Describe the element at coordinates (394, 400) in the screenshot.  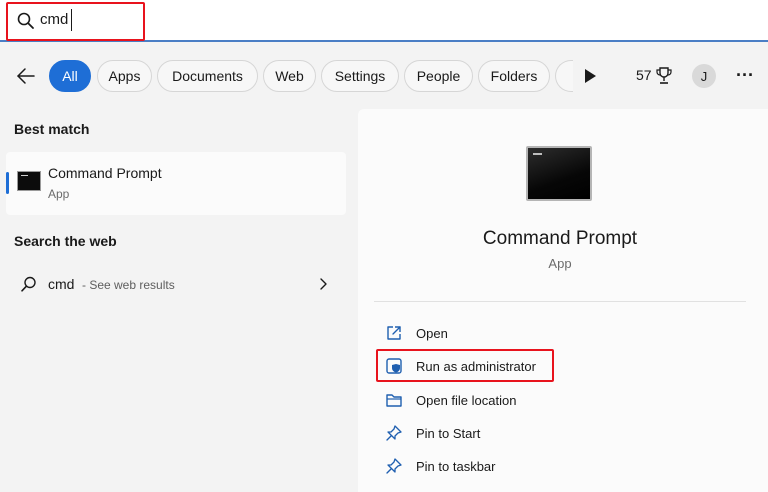
I see `folder-icon` at that location.